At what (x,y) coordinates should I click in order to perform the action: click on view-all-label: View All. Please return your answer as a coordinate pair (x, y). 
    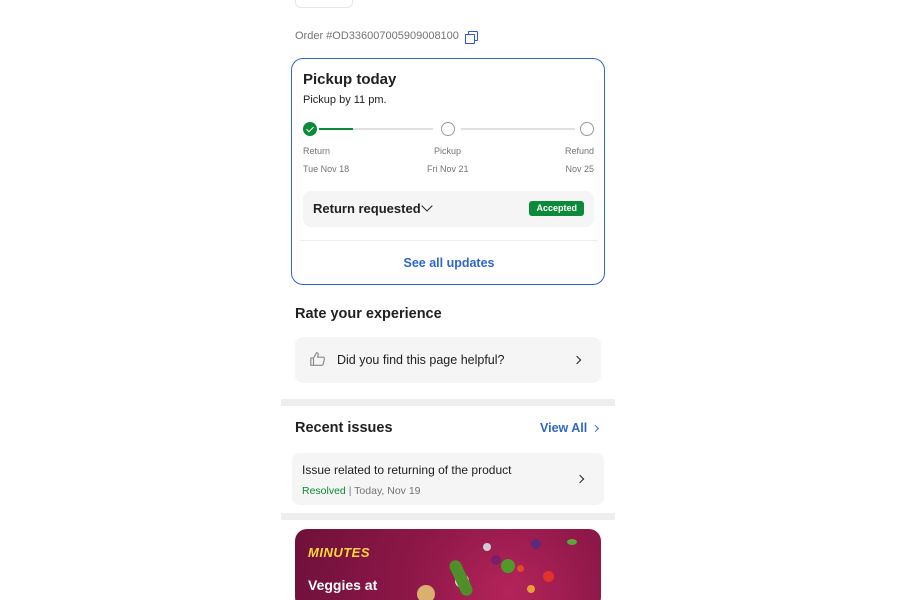
    Looking at the image, I should click on (564, 428).